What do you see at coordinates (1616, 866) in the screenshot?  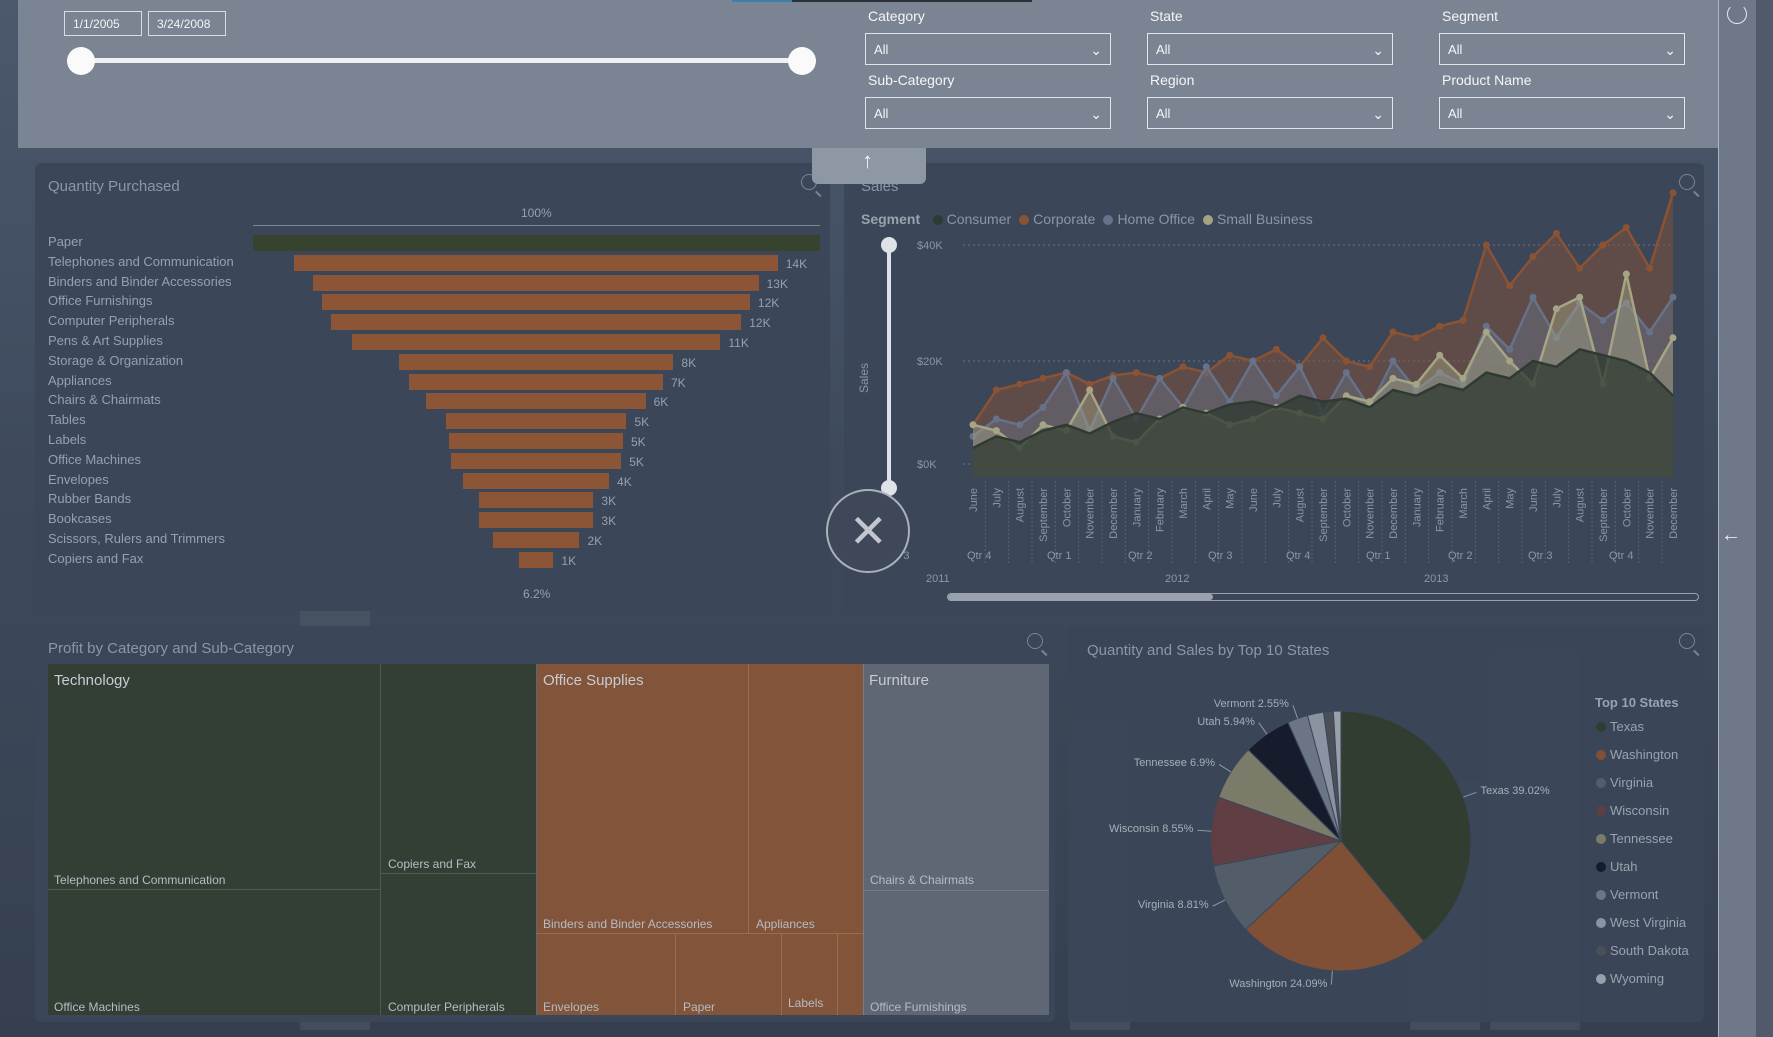 I see `legend-item: Utah` at bounding box center [1616, 866].